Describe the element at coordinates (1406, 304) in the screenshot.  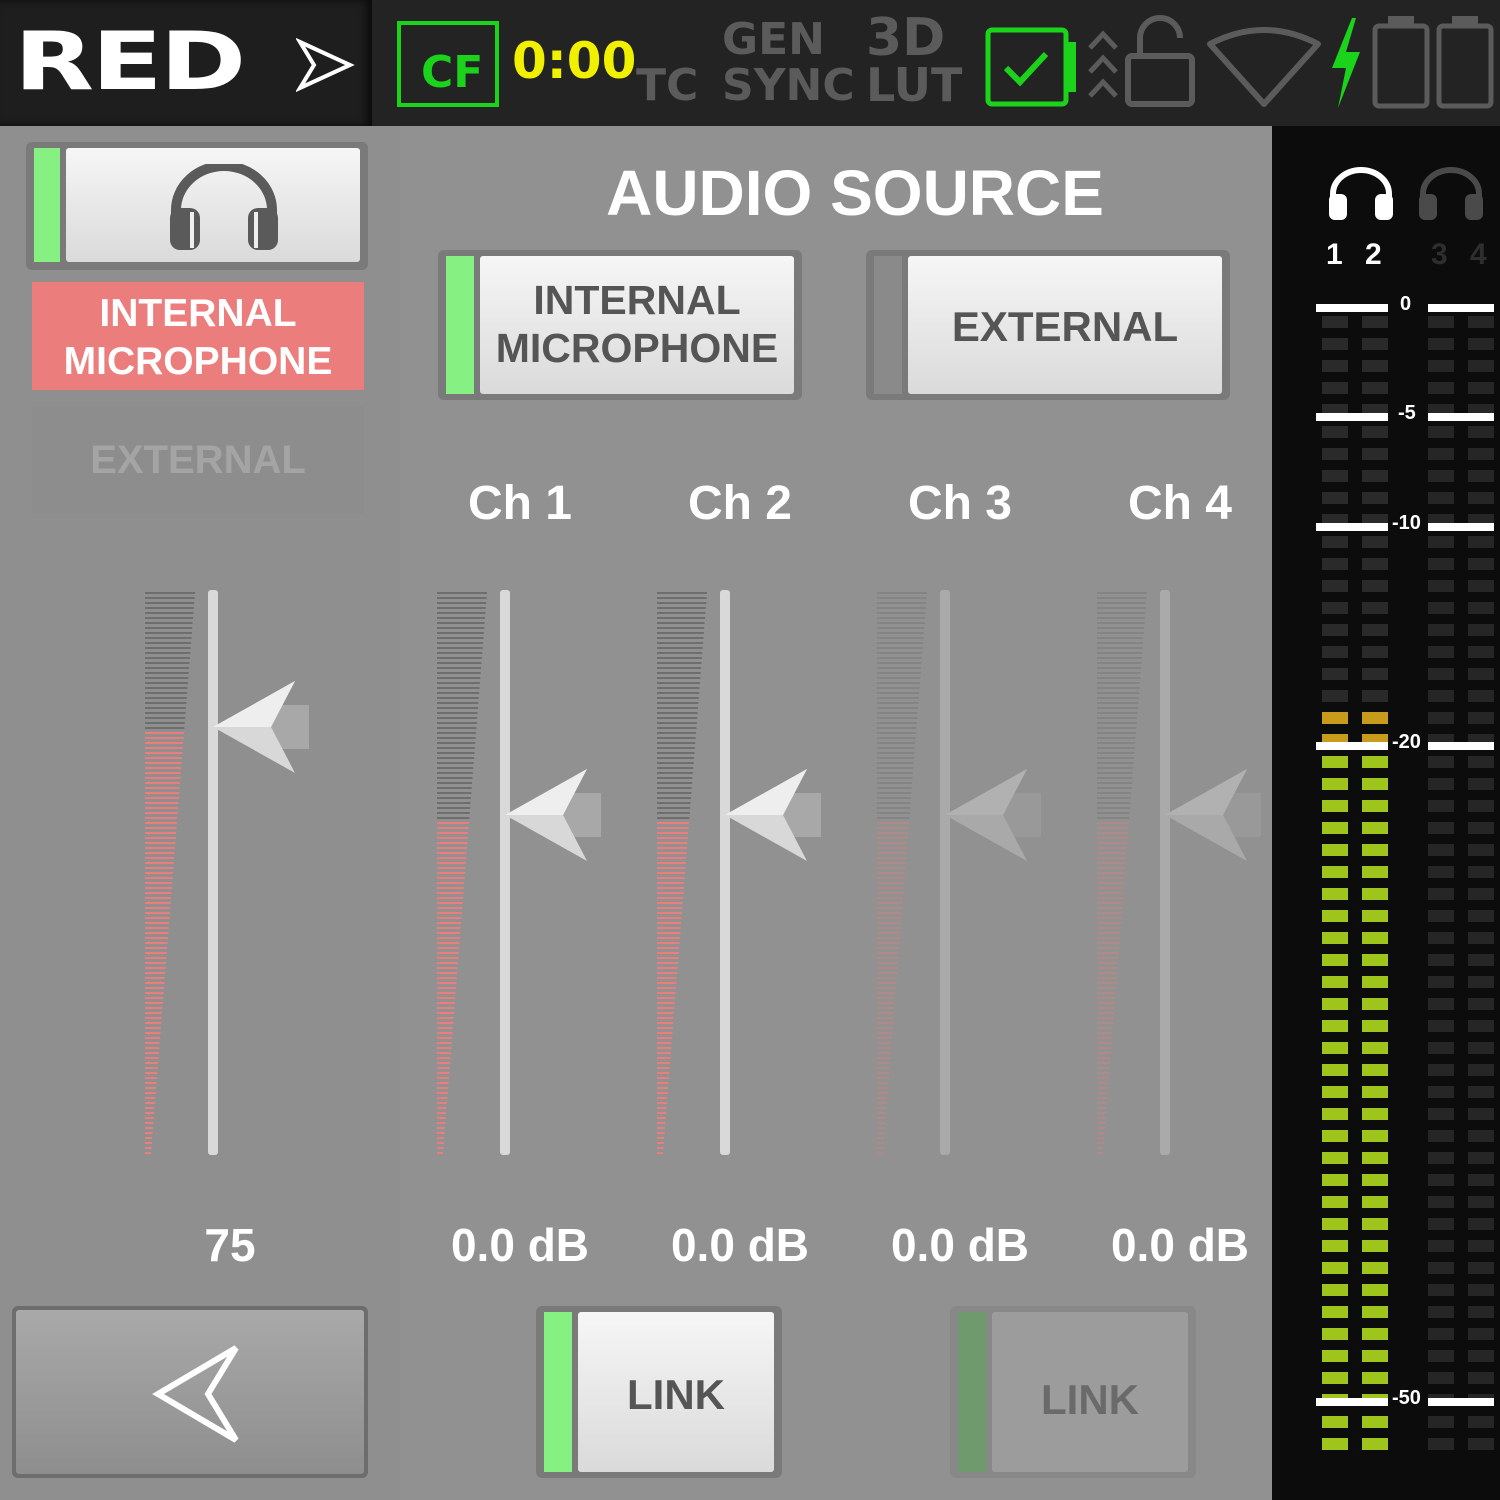
I see `scale-0: 0` at that location.